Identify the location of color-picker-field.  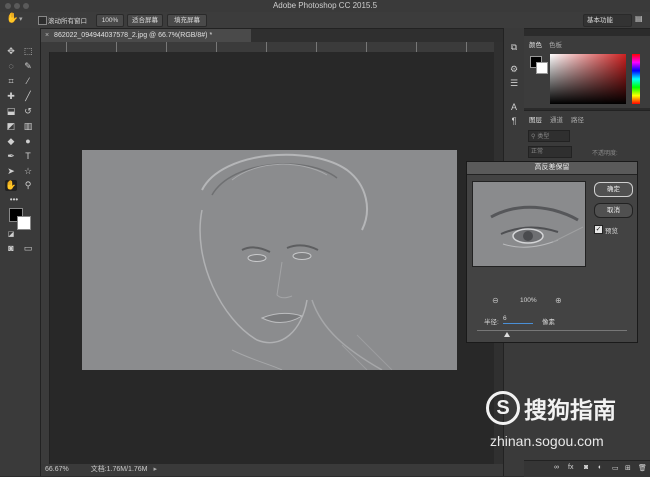
(588, 79).